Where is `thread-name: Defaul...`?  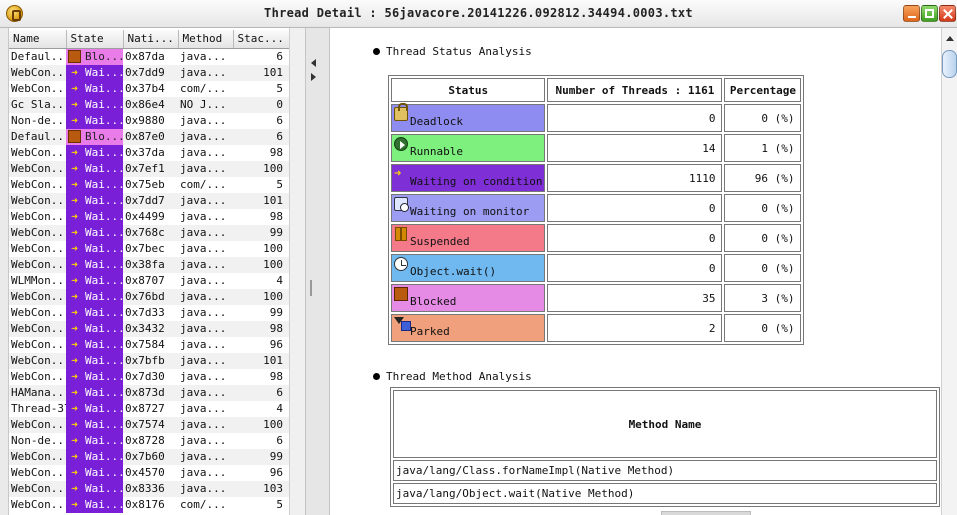 thread-name: Defaul... is located at coordinates (37, 136).